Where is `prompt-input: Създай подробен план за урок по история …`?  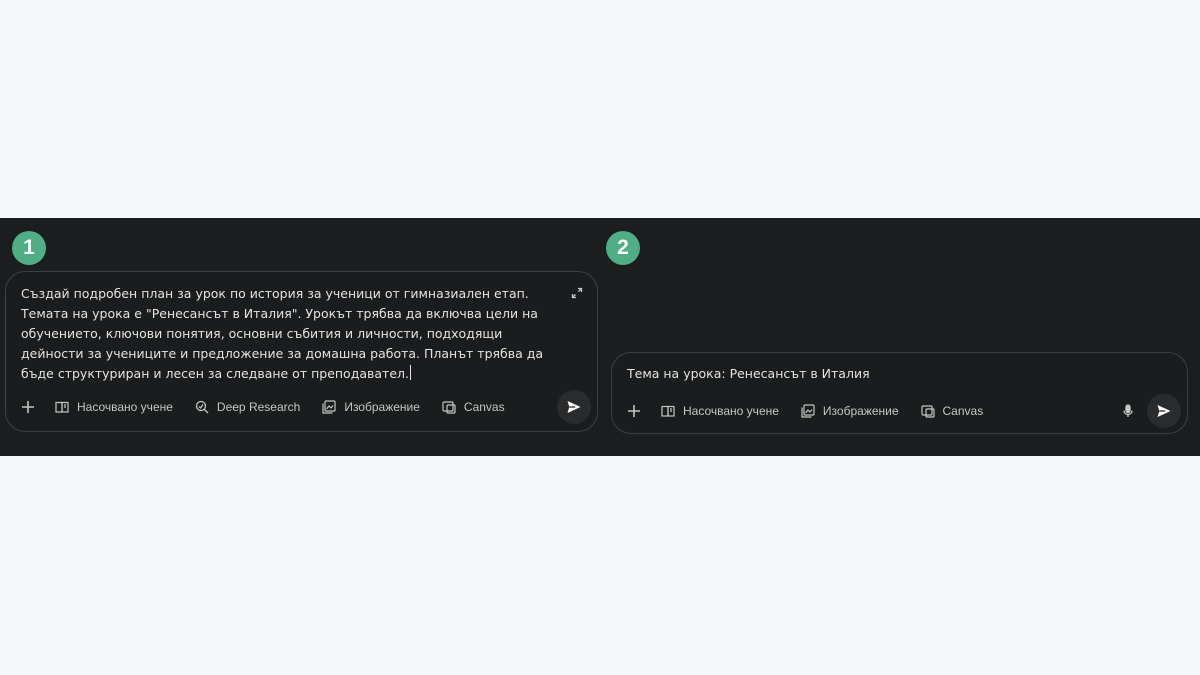
prompt-input: Създай подробен план за урок по история … is located at coordinates (293, 334).